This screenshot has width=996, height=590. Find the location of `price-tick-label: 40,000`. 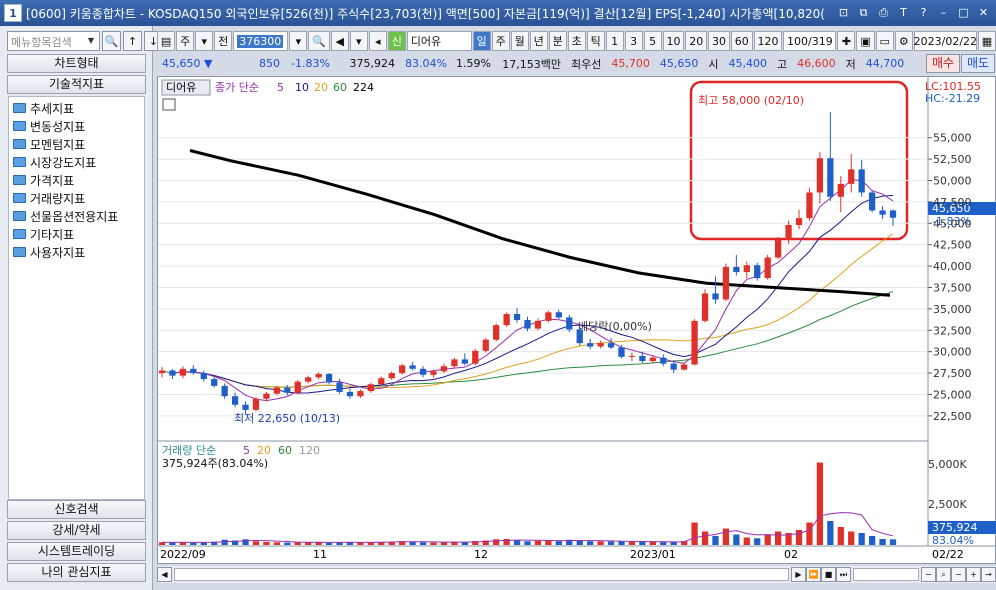

price-tick-label: 40,000 is located at coordinates (952, 266).